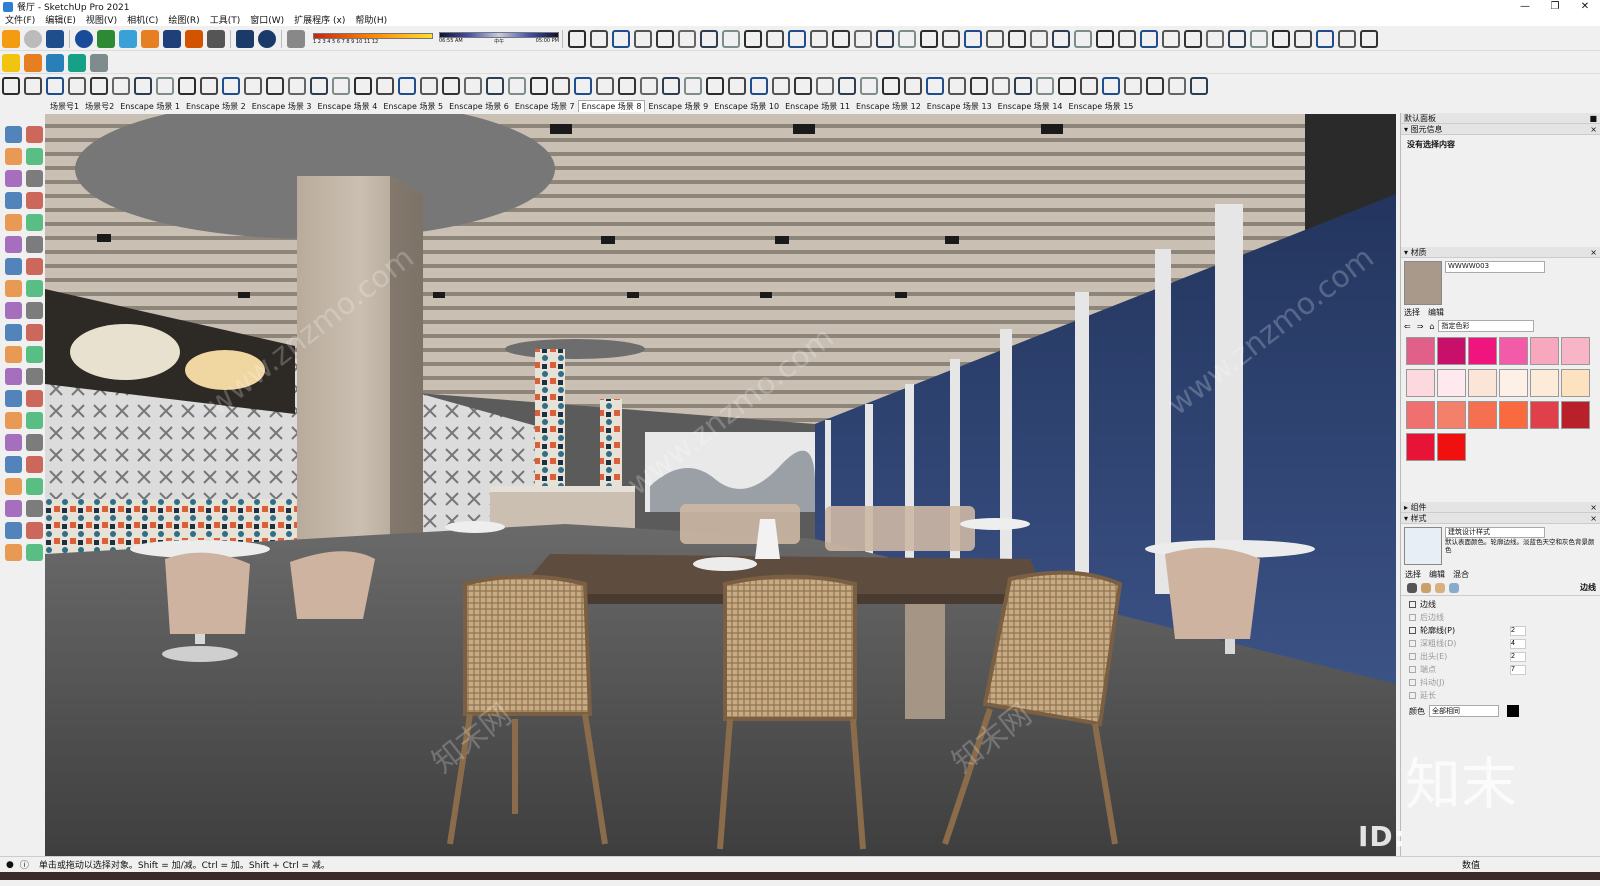  What do you see at coordinates (1426, 587) in the screenshot?
I see `face-settings-icon` at bounding box center [1426, 587].